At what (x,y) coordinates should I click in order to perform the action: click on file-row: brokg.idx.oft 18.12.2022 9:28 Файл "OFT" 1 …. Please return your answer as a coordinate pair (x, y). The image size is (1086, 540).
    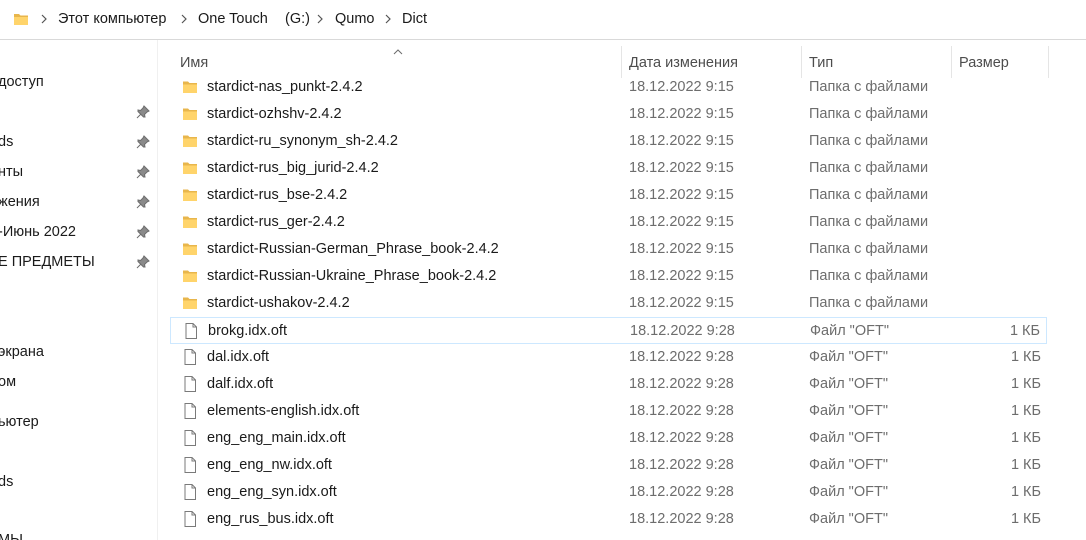
    Looking at the image, I should click on (608, 330).